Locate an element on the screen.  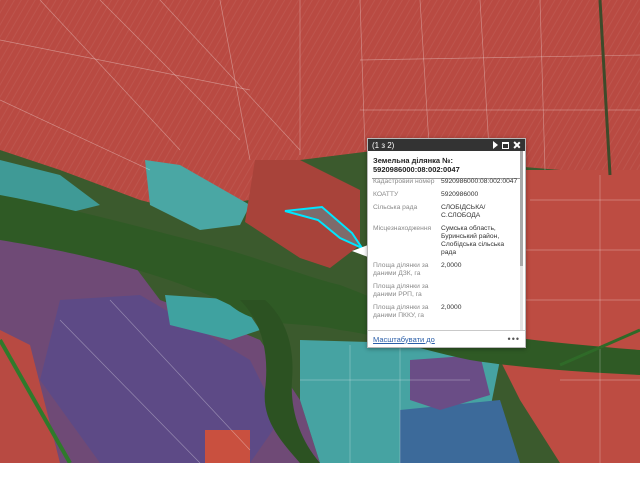
maximize-icon is located at coordinates (505, 145).